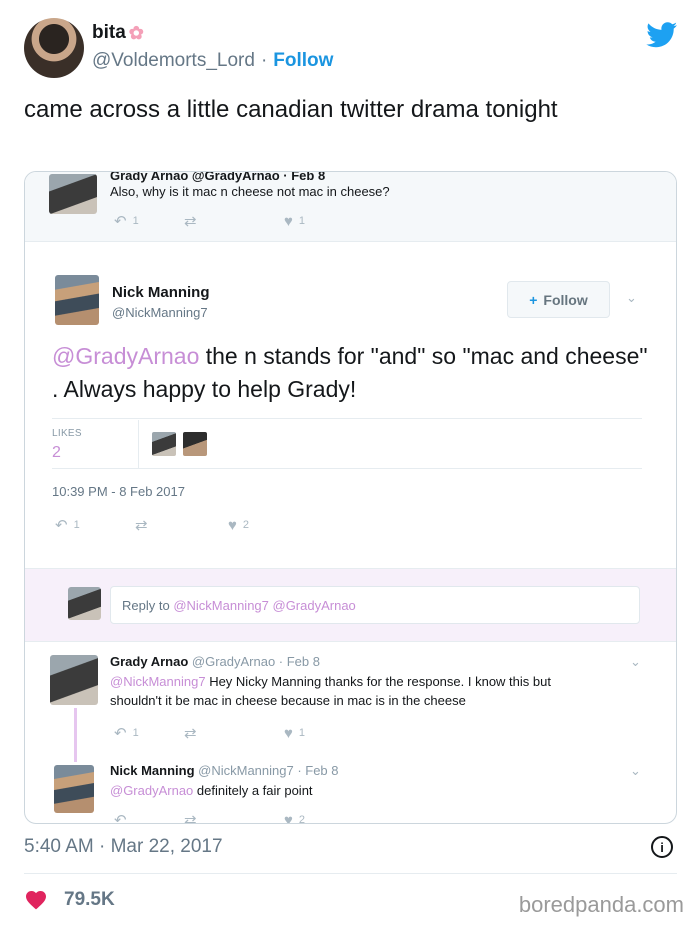 The image size is (700, 927). Describe the element at coordinates (302, 221) in the screenshot. I see `top-like-count: 1` at that location.